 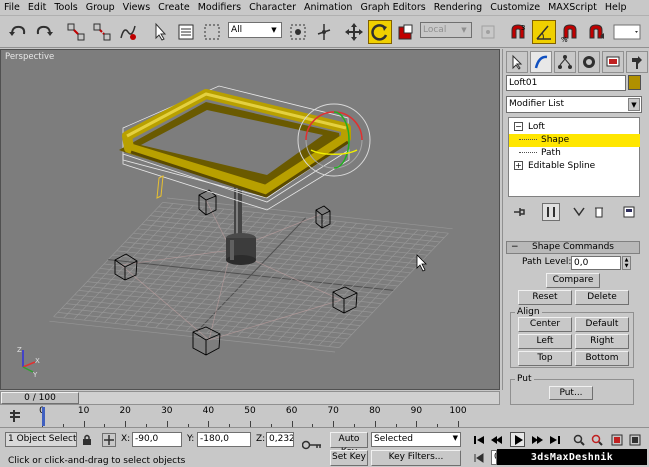 I want to click on object-color-swatch, so click(x=634, y=82).